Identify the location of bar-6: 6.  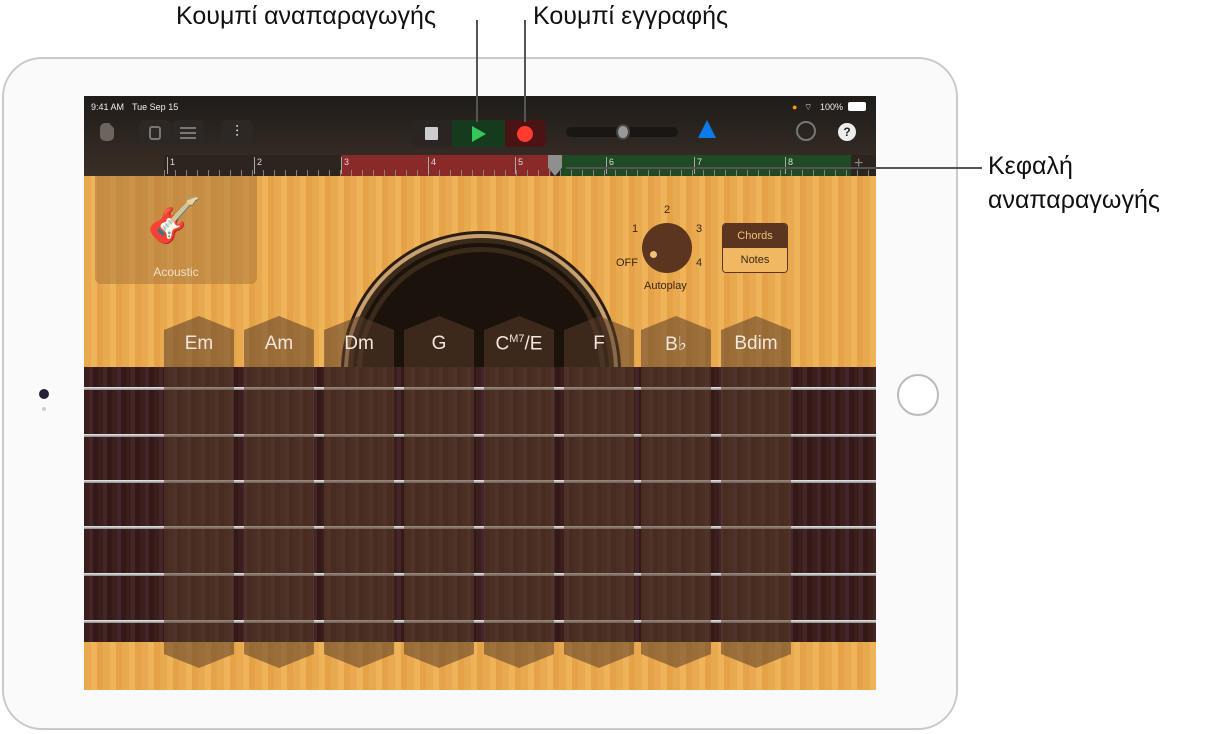
(610, 165).